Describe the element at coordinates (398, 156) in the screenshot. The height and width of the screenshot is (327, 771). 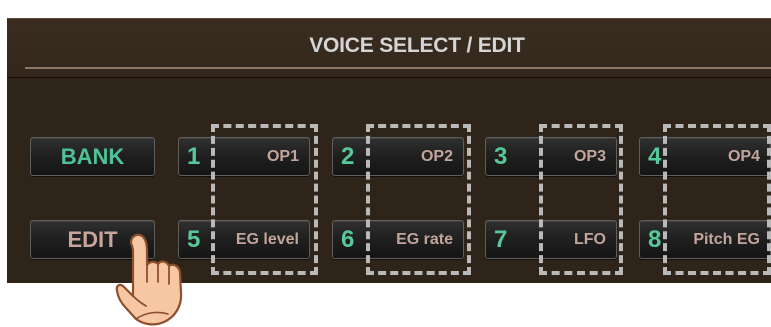
I see `op2-button: 2 OP2` at that location.